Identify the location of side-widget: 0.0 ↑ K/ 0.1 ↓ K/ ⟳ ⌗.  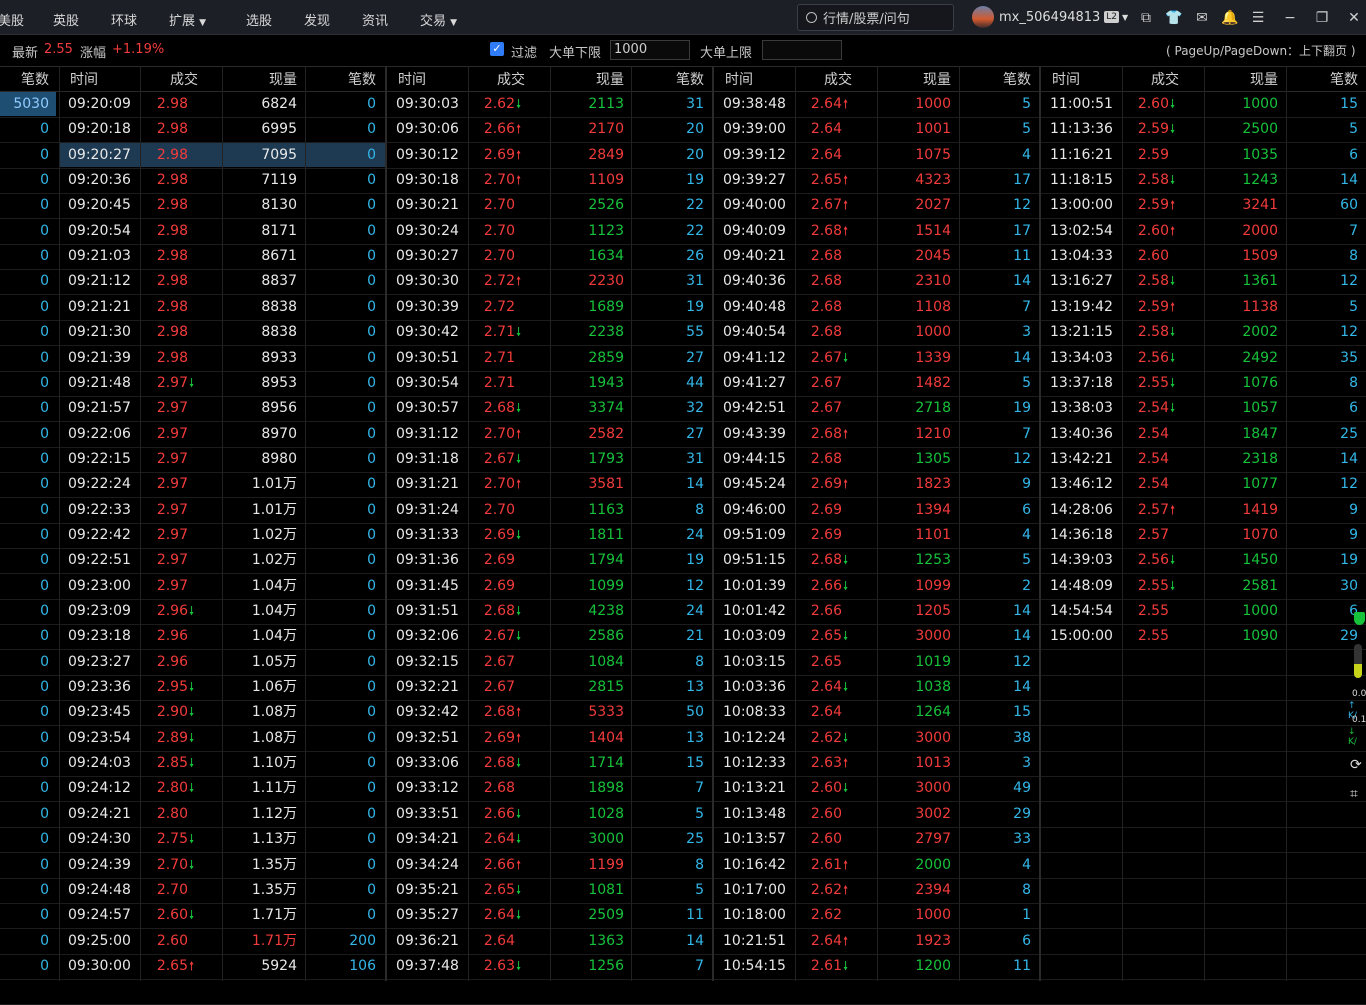
(1354, 710).